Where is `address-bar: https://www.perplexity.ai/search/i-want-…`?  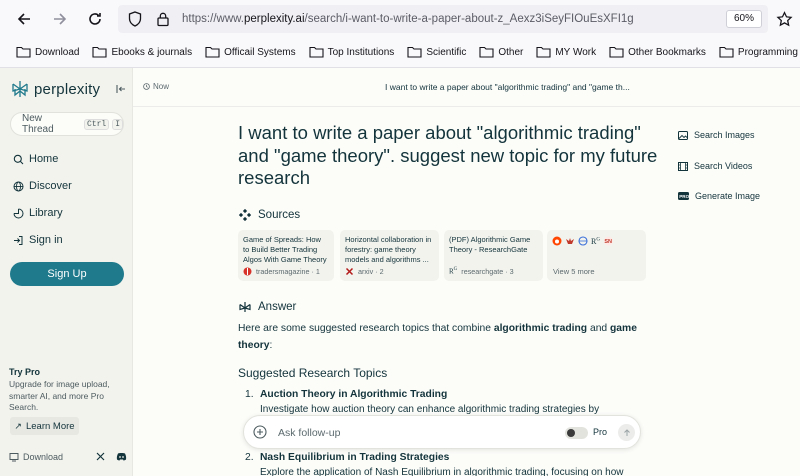
address-bar: https://www.perplexity.ai/search/i-want-… is located at coordinates (443, 19).